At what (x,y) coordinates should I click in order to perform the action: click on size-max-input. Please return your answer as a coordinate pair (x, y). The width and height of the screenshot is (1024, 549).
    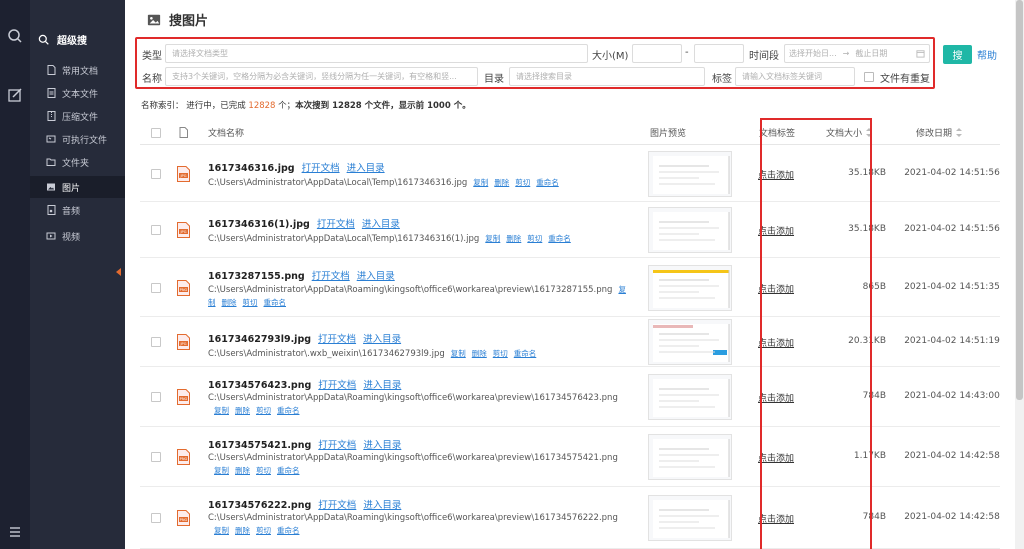
    Looking at the image, I should click on (719, 53).